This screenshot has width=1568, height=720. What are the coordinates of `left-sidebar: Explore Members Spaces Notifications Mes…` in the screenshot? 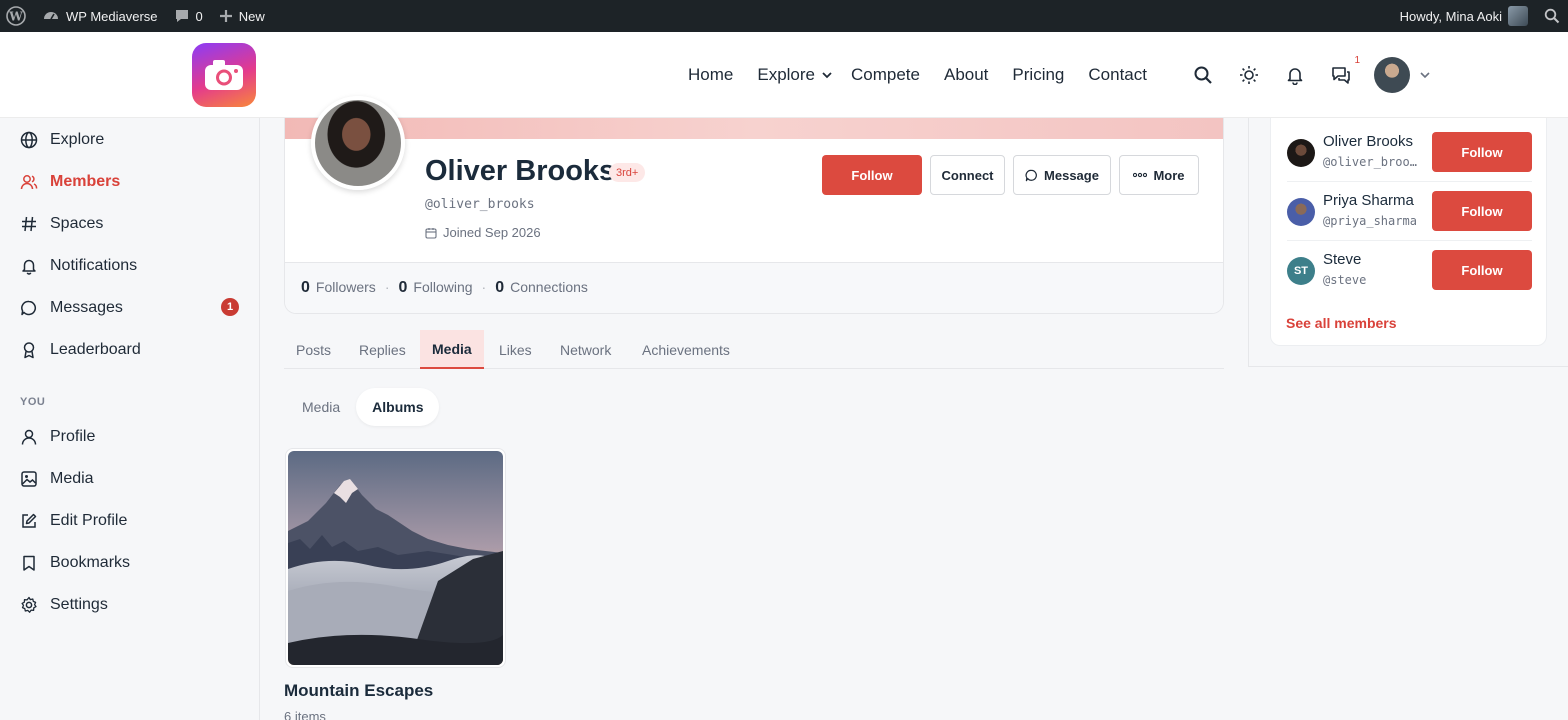 It's located at (130, 419).